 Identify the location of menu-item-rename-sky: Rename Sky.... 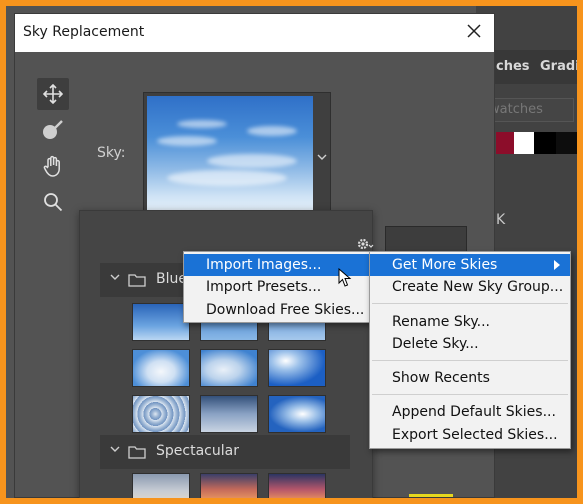
(470, 322).